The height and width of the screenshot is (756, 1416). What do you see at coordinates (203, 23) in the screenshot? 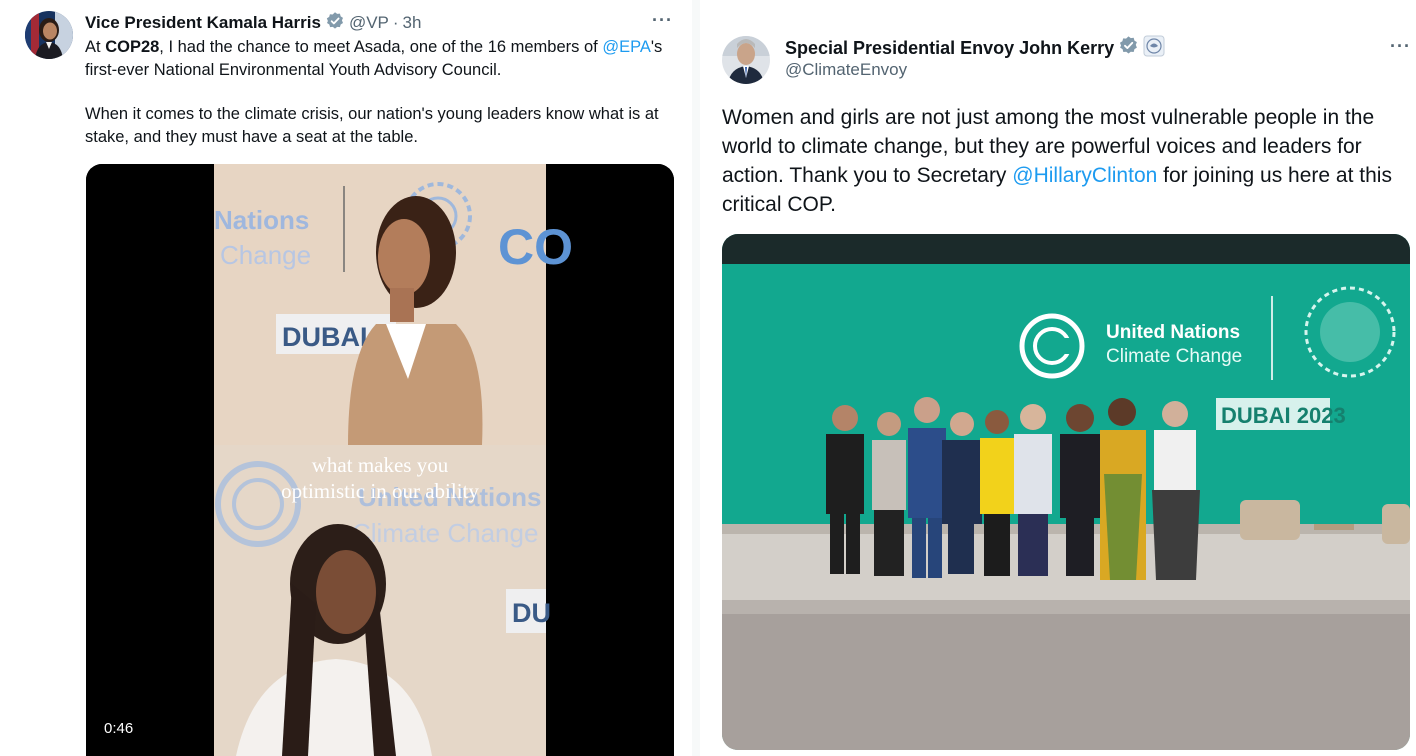
I see `display-name: Vice President Kamala Harris` at bounding box center [203, 23].